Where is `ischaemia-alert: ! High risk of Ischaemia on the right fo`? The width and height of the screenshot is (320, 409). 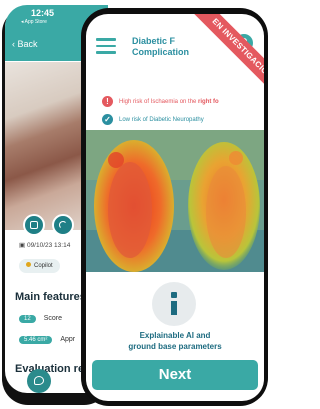
ischaemia-alert: ! High risk of Ischaemia on the right fo is located at coordinates (160, 101).